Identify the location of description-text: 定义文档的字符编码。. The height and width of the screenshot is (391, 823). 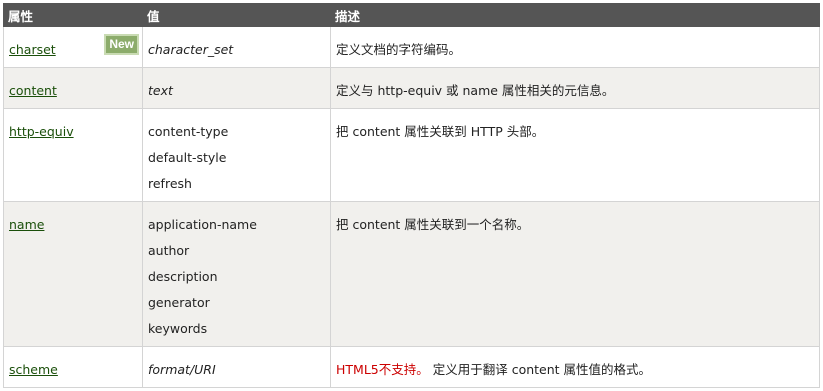
(399, 49).